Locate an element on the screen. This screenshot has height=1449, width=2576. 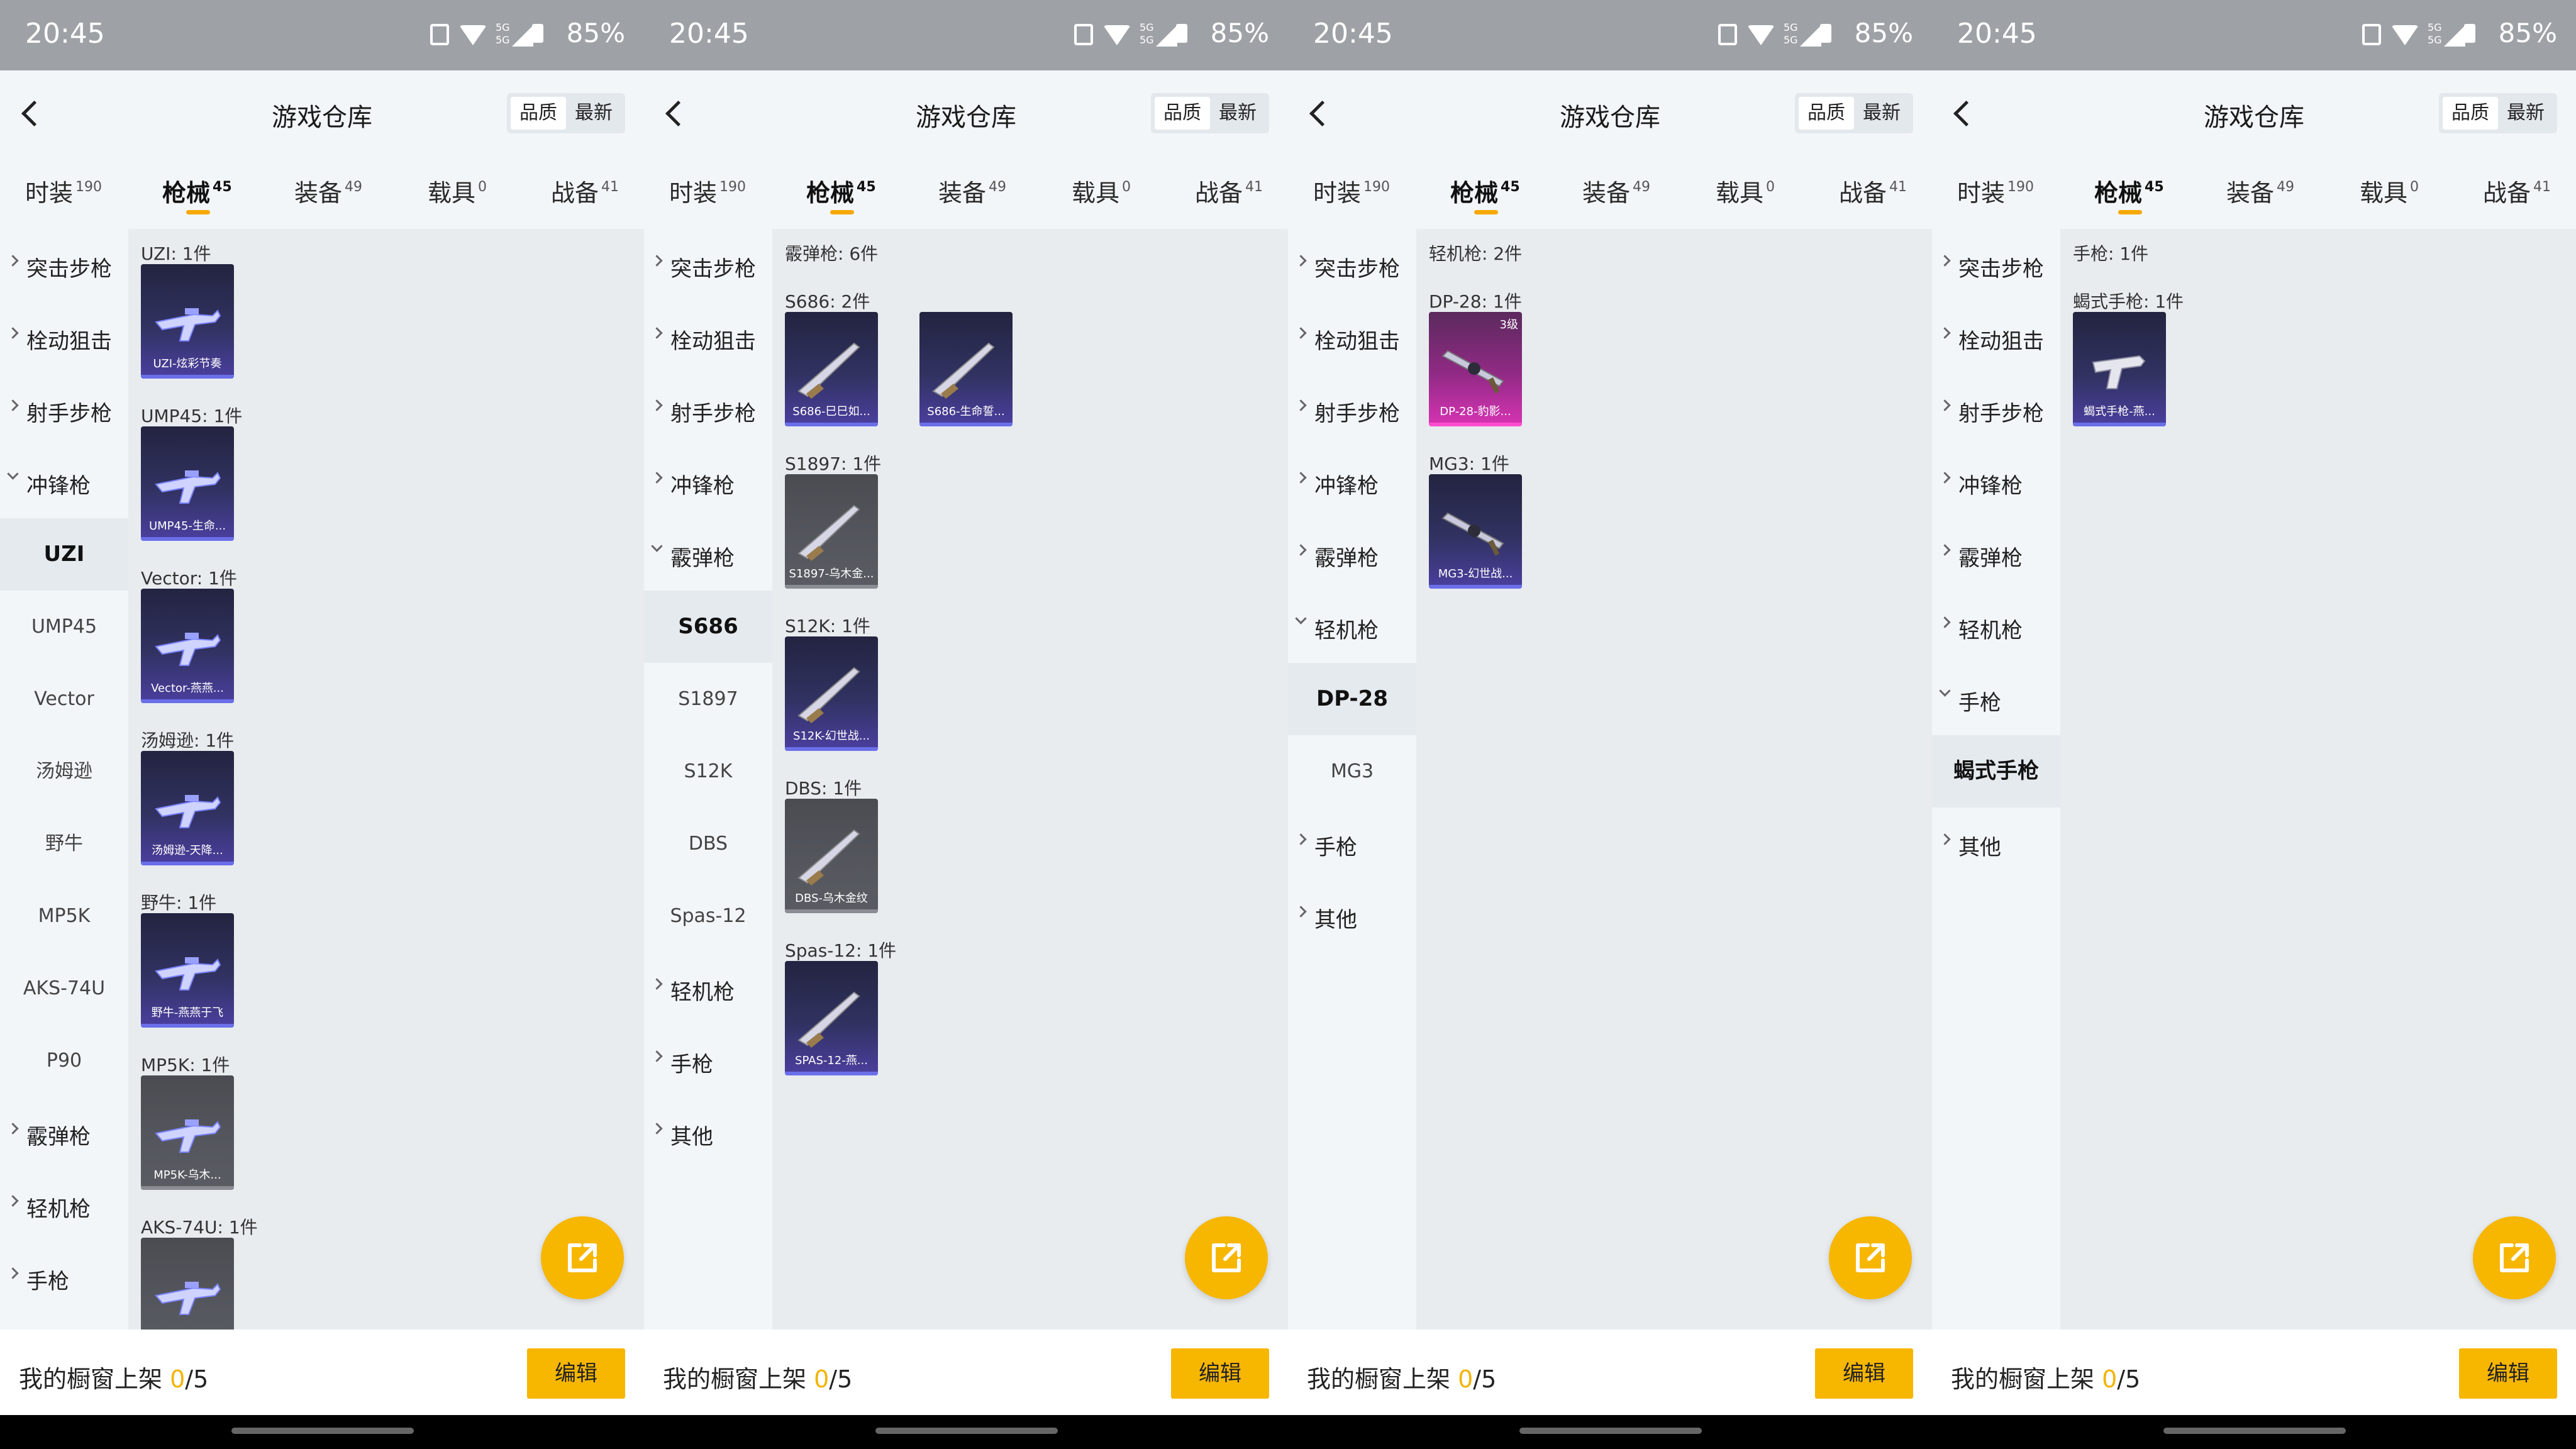
nav-weapon: S686 is located at coordinates (708, 627).